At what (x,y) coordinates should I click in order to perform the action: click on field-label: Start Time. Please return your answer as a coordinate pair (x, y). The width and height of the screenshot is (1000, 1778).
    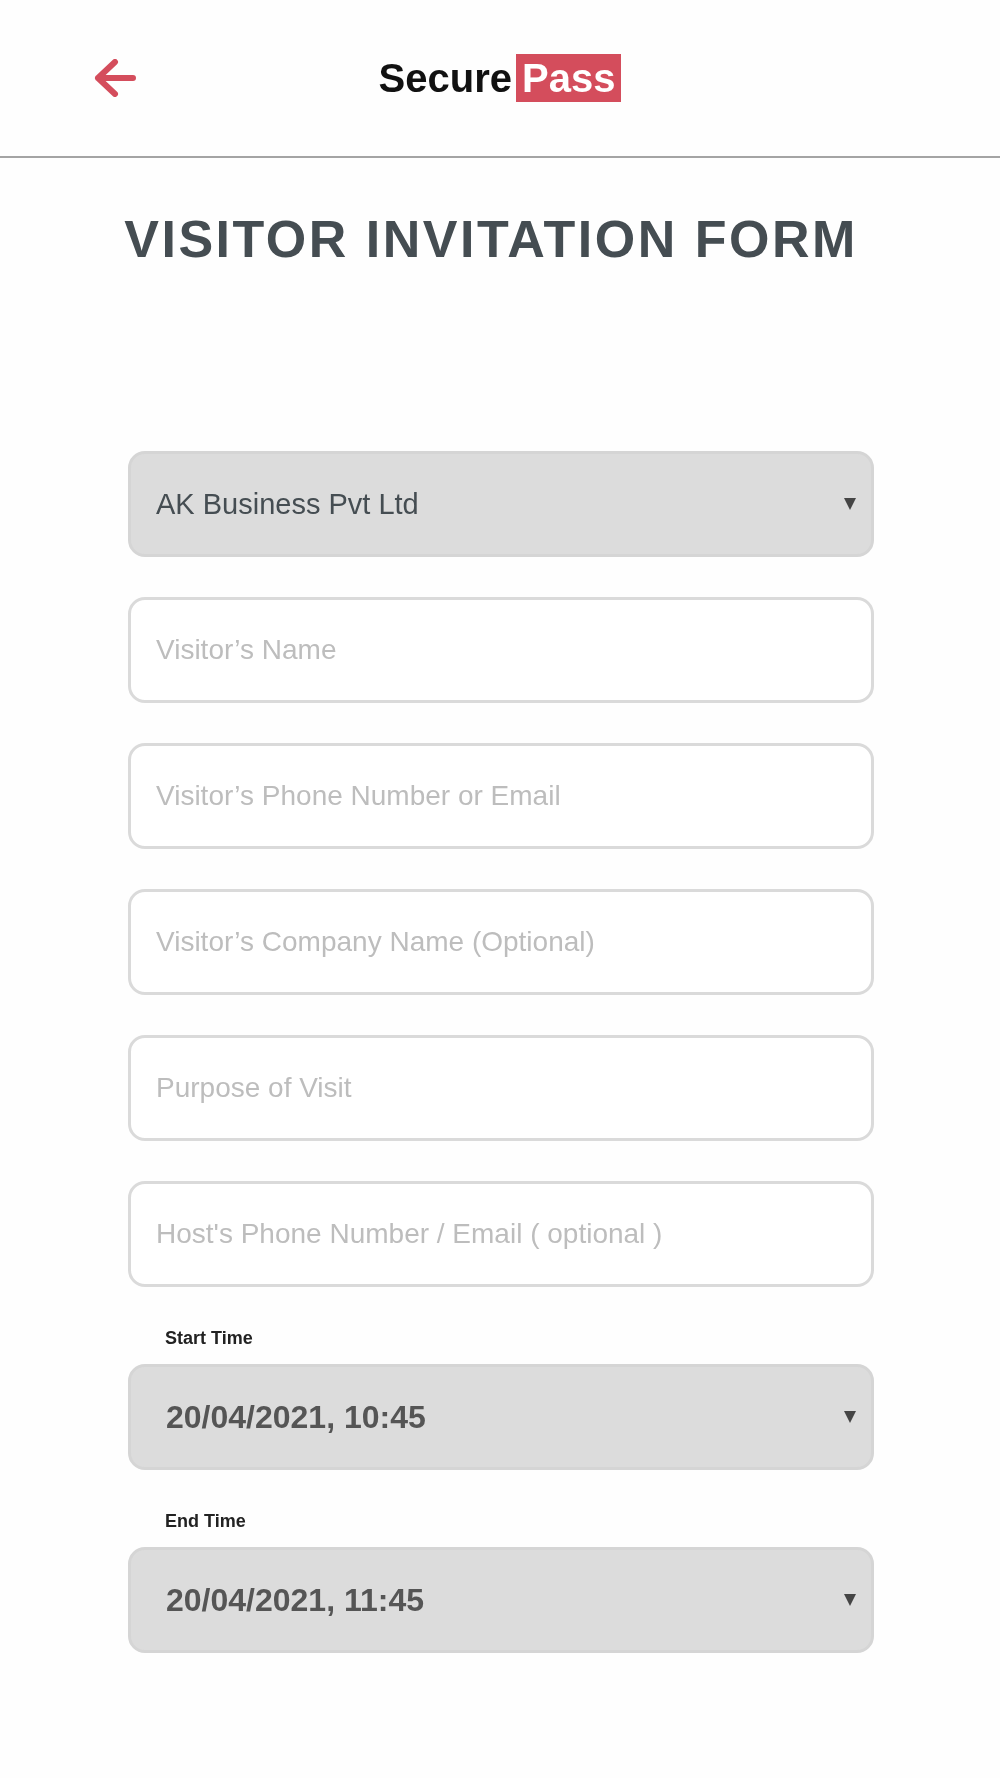
    Looking at the image, I should click on (209, 1338).